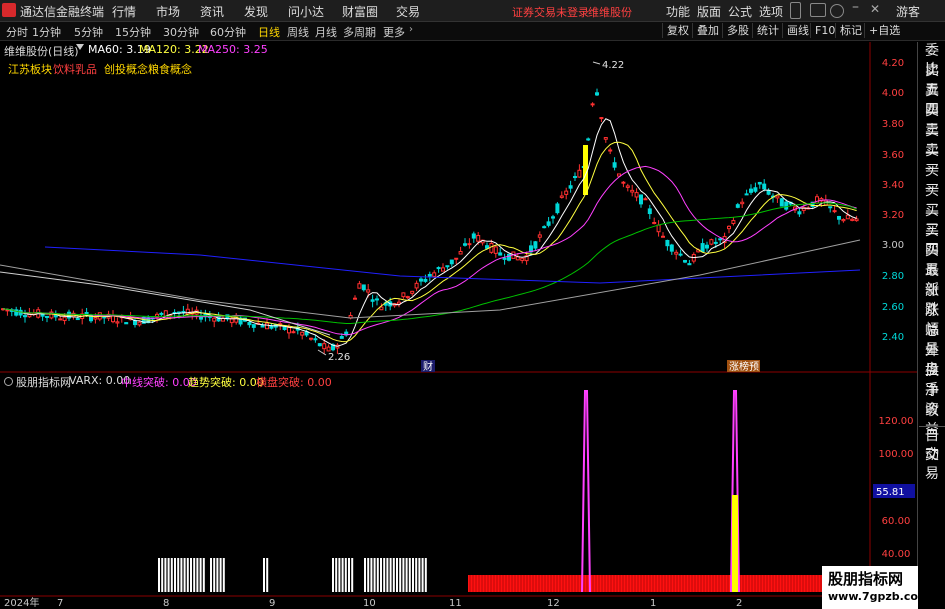 The height and width of the screenshot is (609, 945). Describe the element at coordinates (553, 603) in the screenshot. I see `date-tick: 12` at that location.